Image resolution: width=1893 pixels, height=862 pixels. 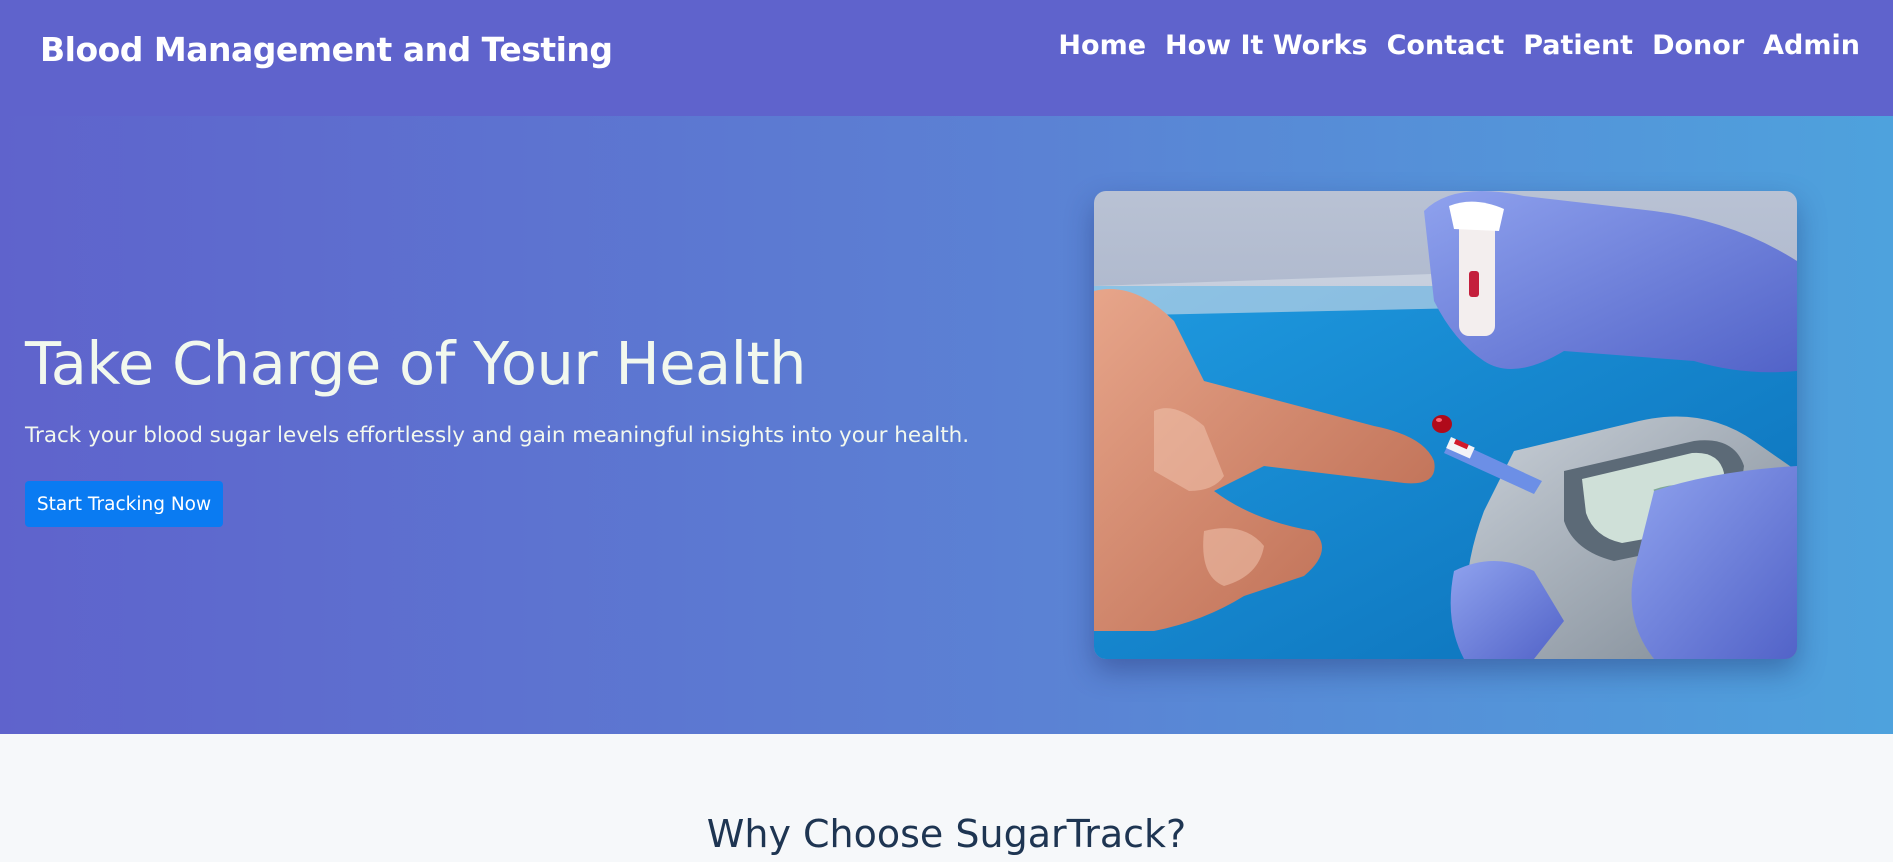 What do you see at coordinates (1266, 45) in the screenshot?
I see `nav-link-how-it-works: How It Works` at bounding box center [1266, 45].